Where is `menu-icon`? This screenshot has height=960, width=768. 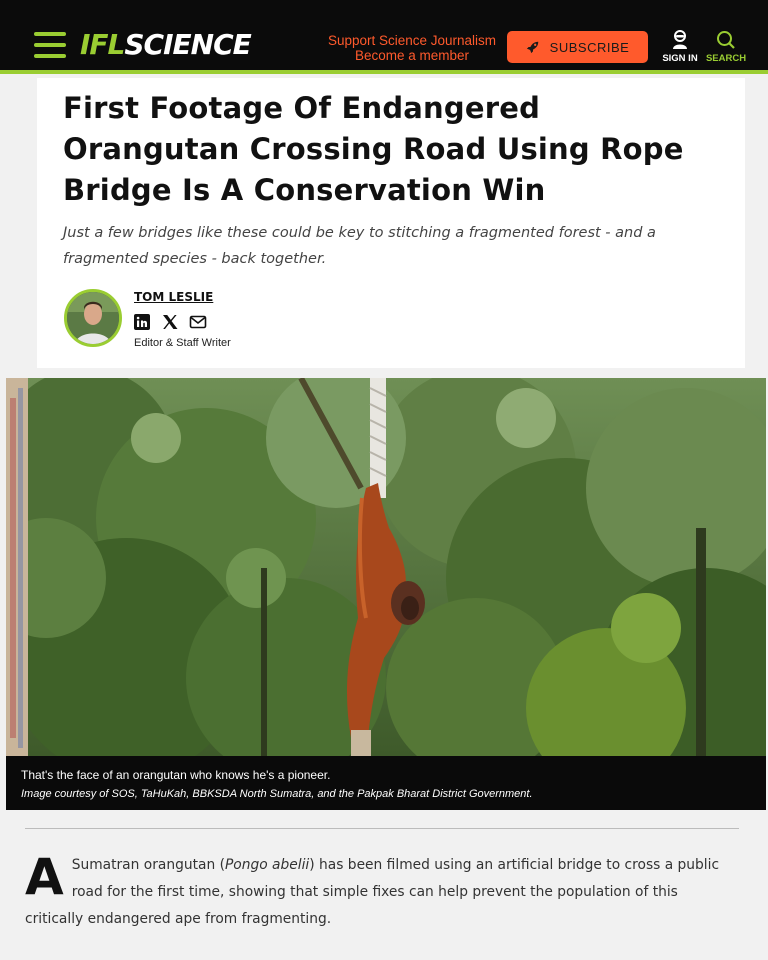
menu-icon is located at coordinates (50, 45).